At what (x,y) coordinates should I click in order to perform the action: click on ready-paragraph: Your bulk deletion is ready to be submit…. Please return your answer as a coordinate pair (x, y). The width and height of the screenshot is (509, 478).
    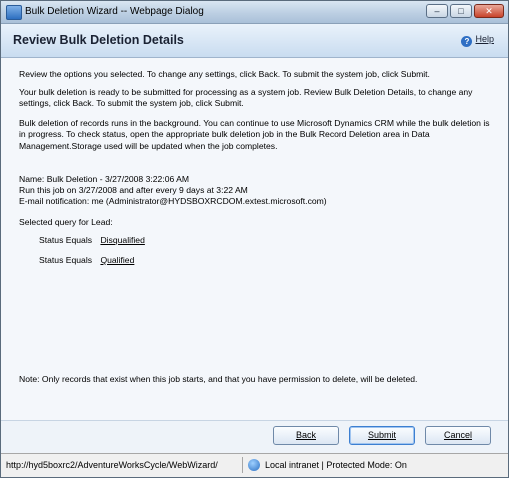
    Looking at the image, I should click on (246, 98).